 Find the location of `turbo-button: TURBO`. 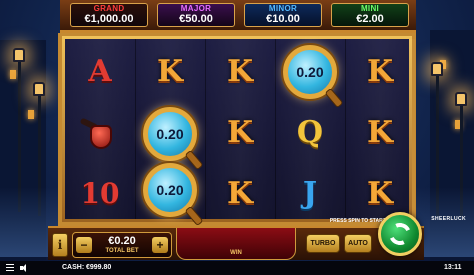

turbo-button: TURBO is located at coordinates (323, 243).